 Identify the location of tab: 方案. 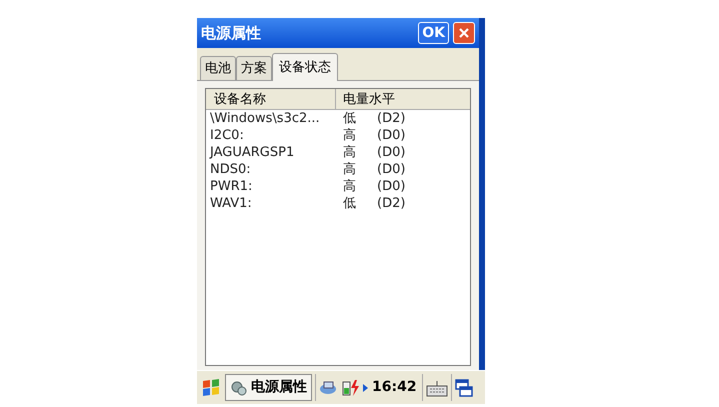
(254, 68).